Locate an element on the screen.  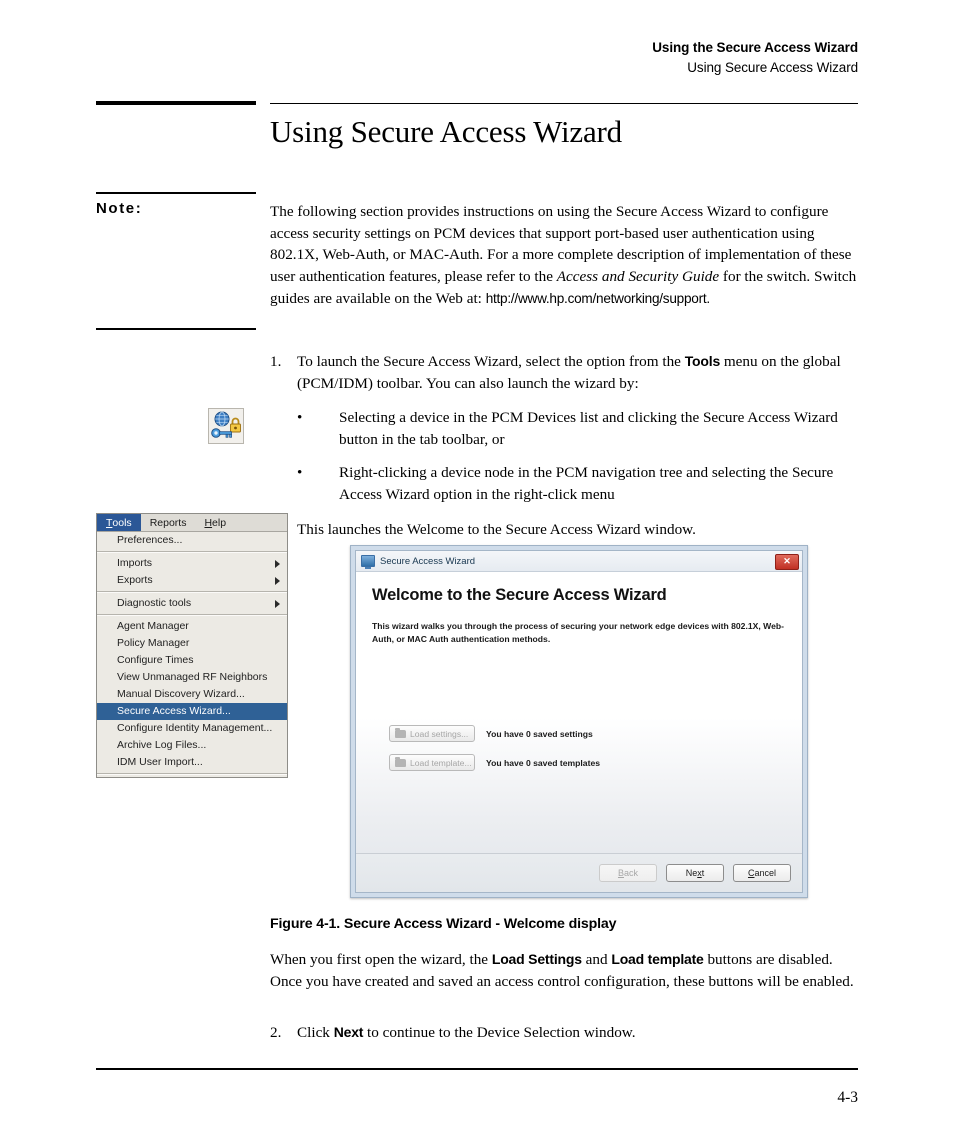
step-2-text-a: Click is located at coordinates (315, 1032).